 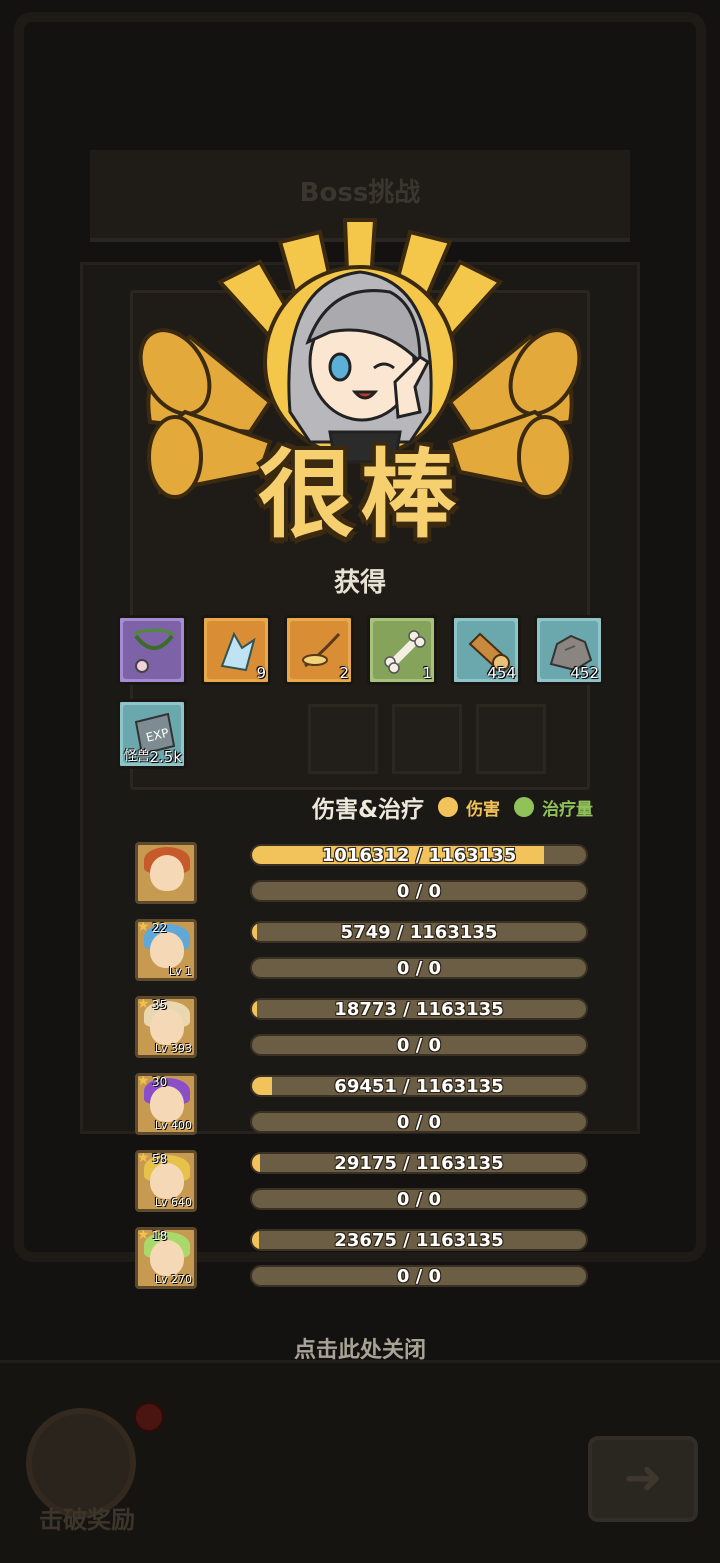 I want to click on hero-stat-row: ★ 18 Lv 270 23675 / 1163135 0 / 0, so click(x=360, y=1262).